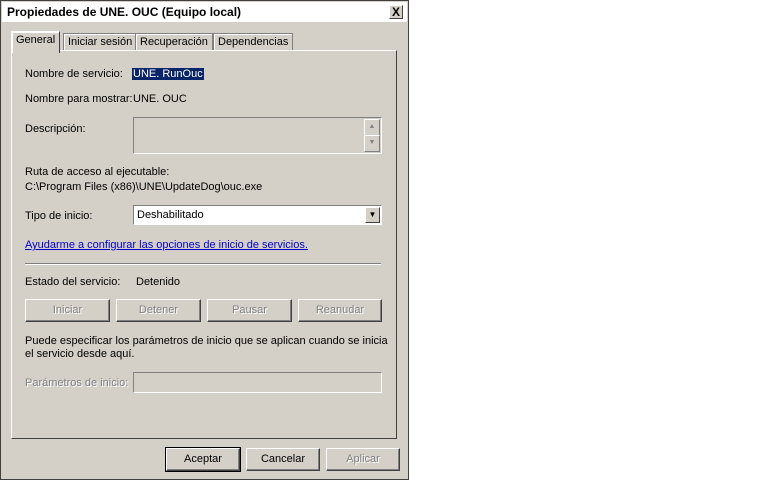 The width and height of the screenshot is (768, 481). Describe the element at coordinates (283, 459) in the screenshot. I see `cancel-button: Cancelar` at that location.